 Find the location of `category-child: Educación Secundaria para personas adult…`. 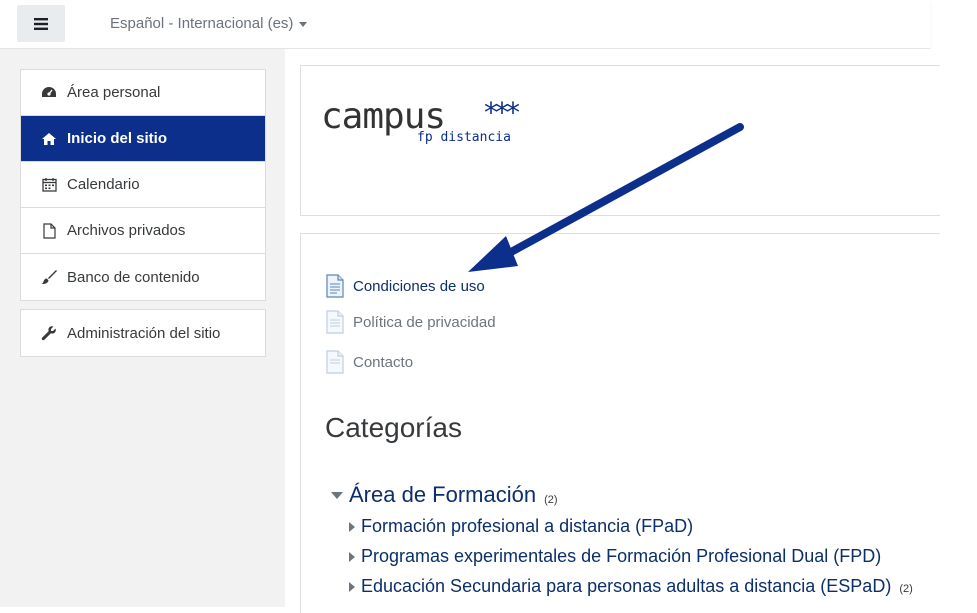

category-child: Educación Secundaria para personas adult… is located at coordinates (631, 586).